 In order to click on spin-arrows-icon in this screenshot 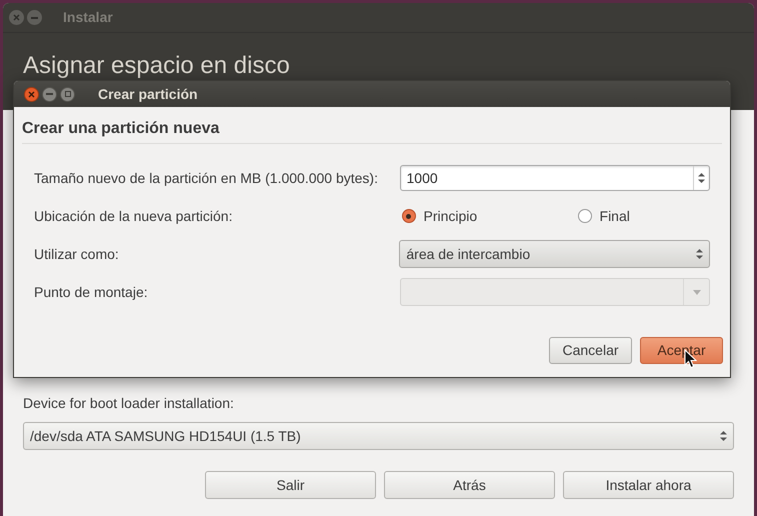, I will do `click(701, 178)`.